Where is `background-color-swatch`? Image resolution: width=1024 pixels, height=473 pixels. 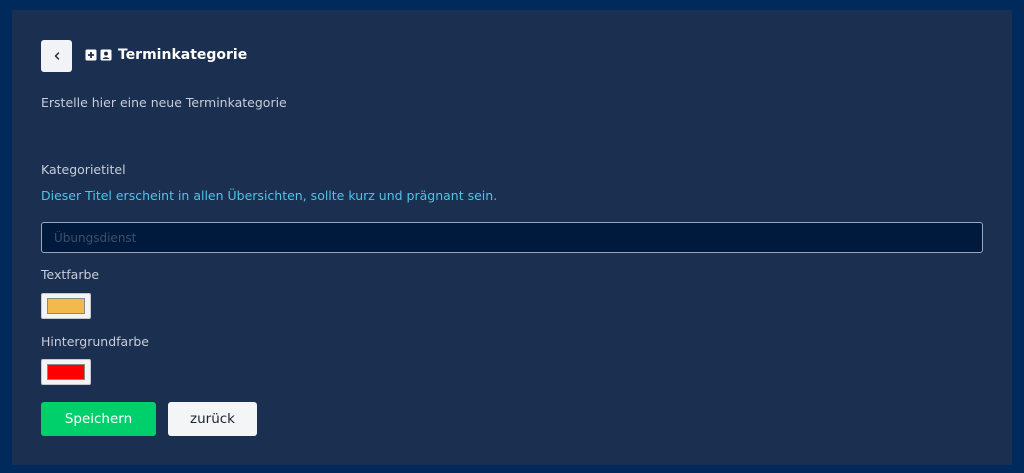 background-color-swatch is located at coordinates (66, 372).